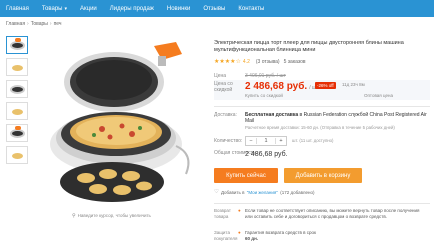 The width and height of the screenshot is (434, 247). I want to click on discount-timer: 11д 23ч 8м, so click(353, 84).